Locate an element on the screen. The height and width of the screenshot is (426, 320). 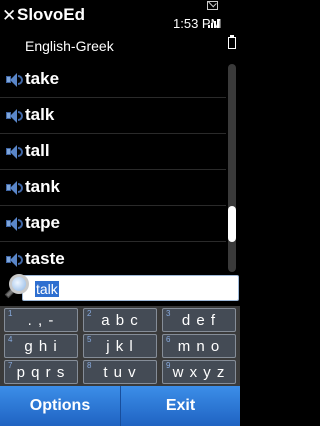
key-label: w x y z is located at coordinates (199, 372).